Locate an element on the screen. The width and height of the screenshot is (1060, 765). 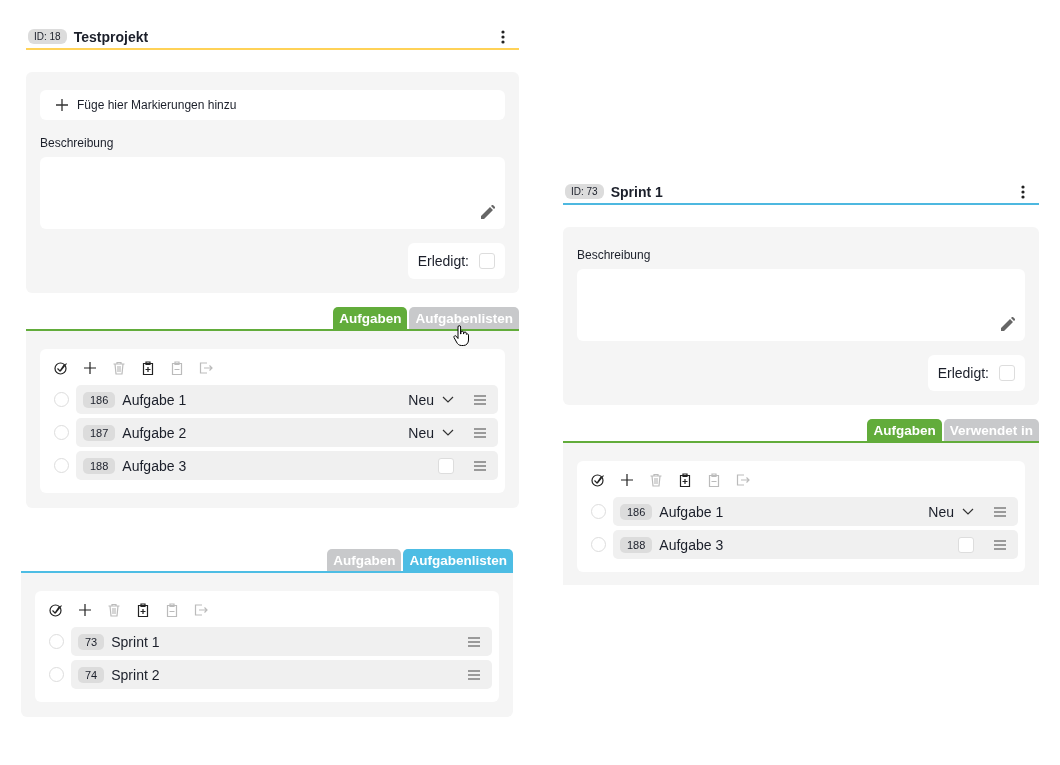
item-name: Aufgabe 2 is located at coordinates (154, 432).